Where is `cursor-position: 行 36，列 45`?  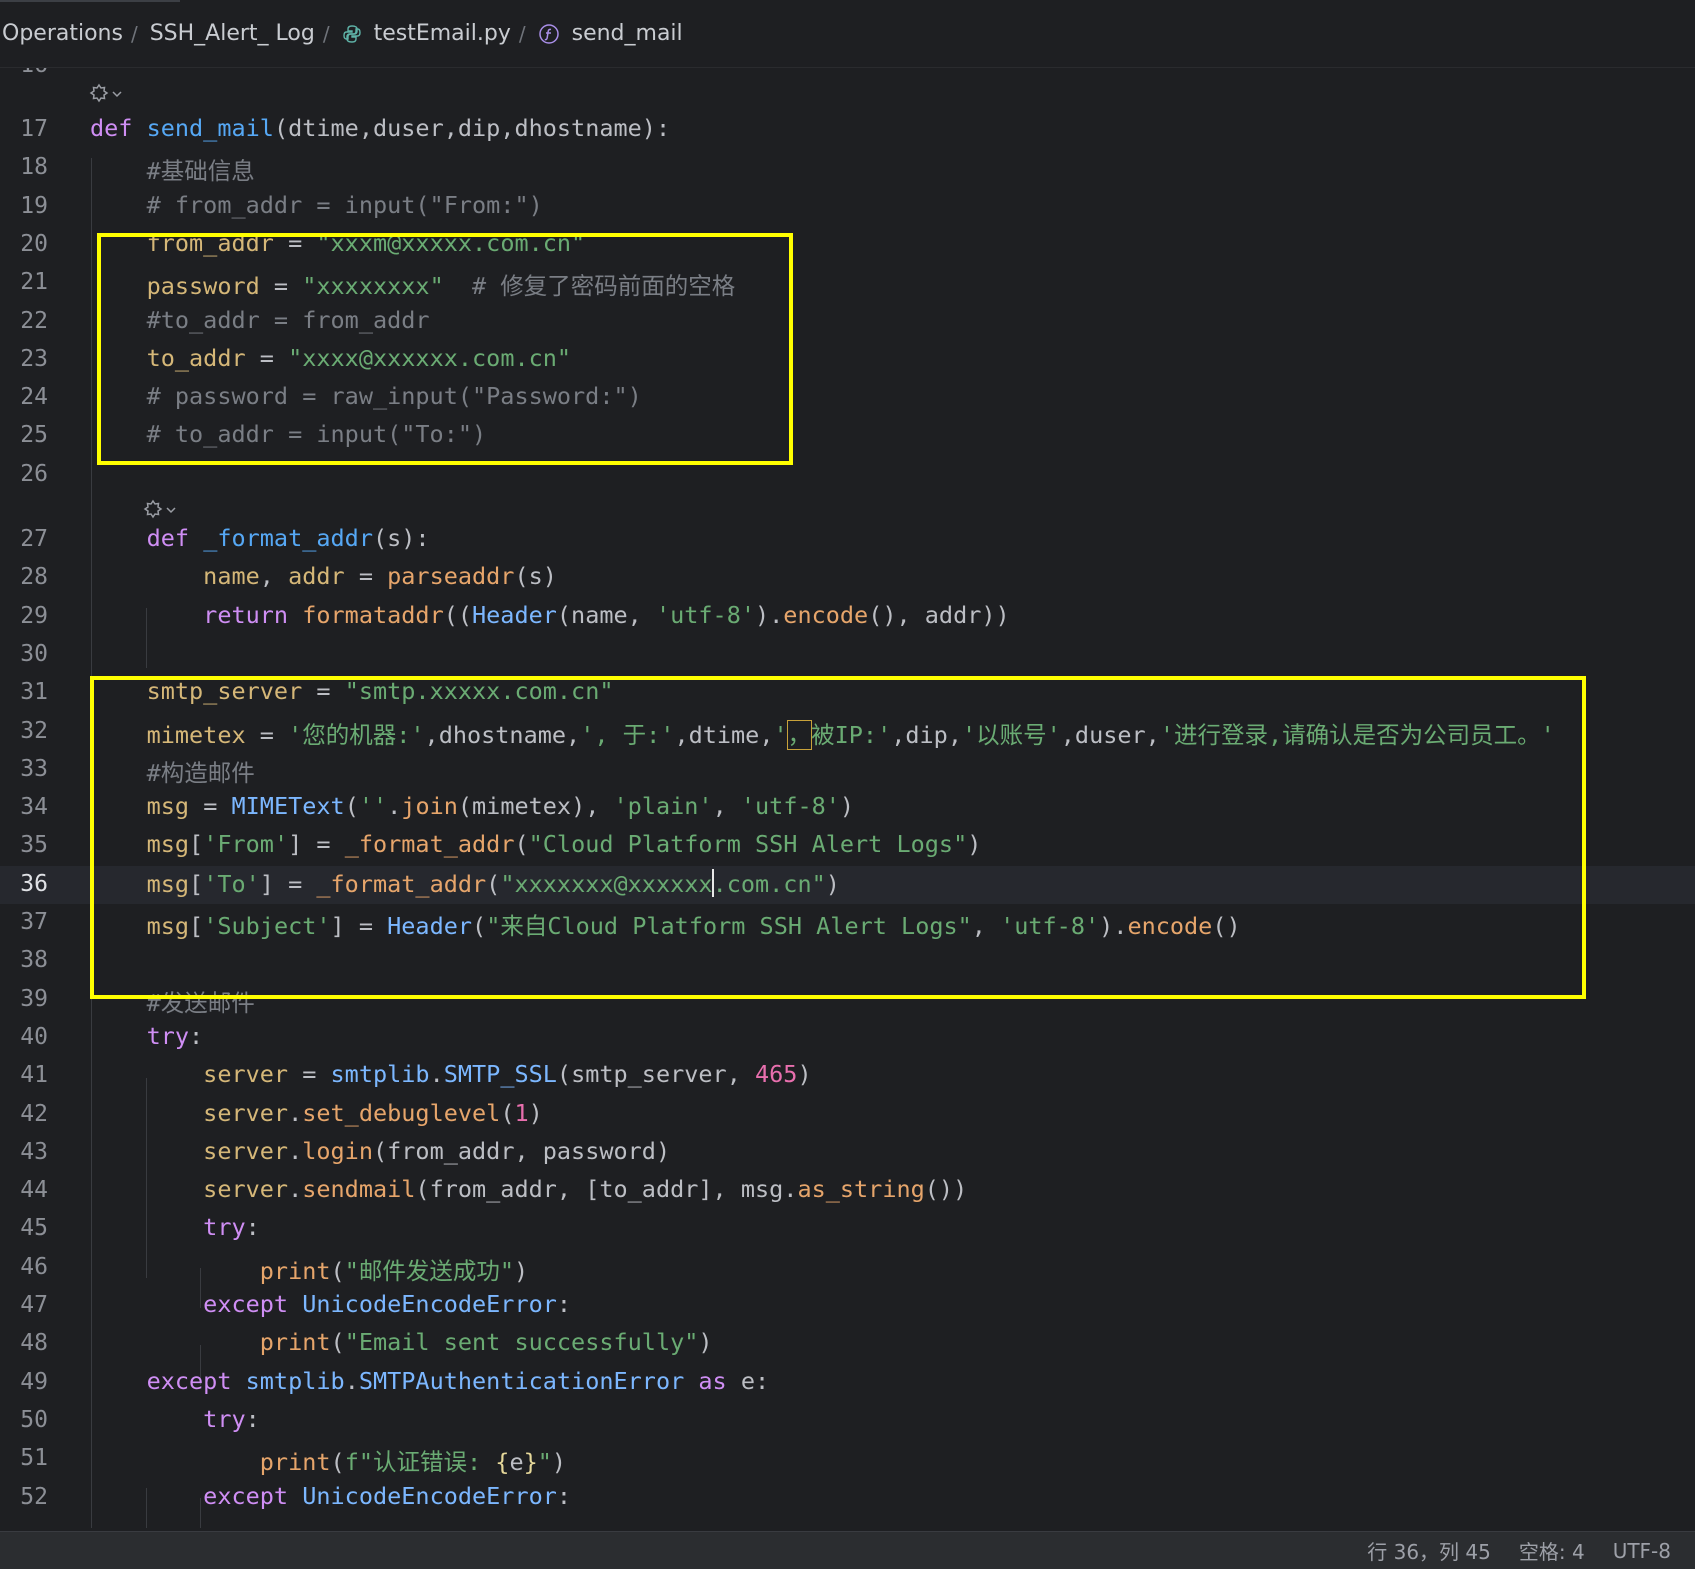 cursor-position: 行 36，列 45 is located at coordinates (1429, 1550).